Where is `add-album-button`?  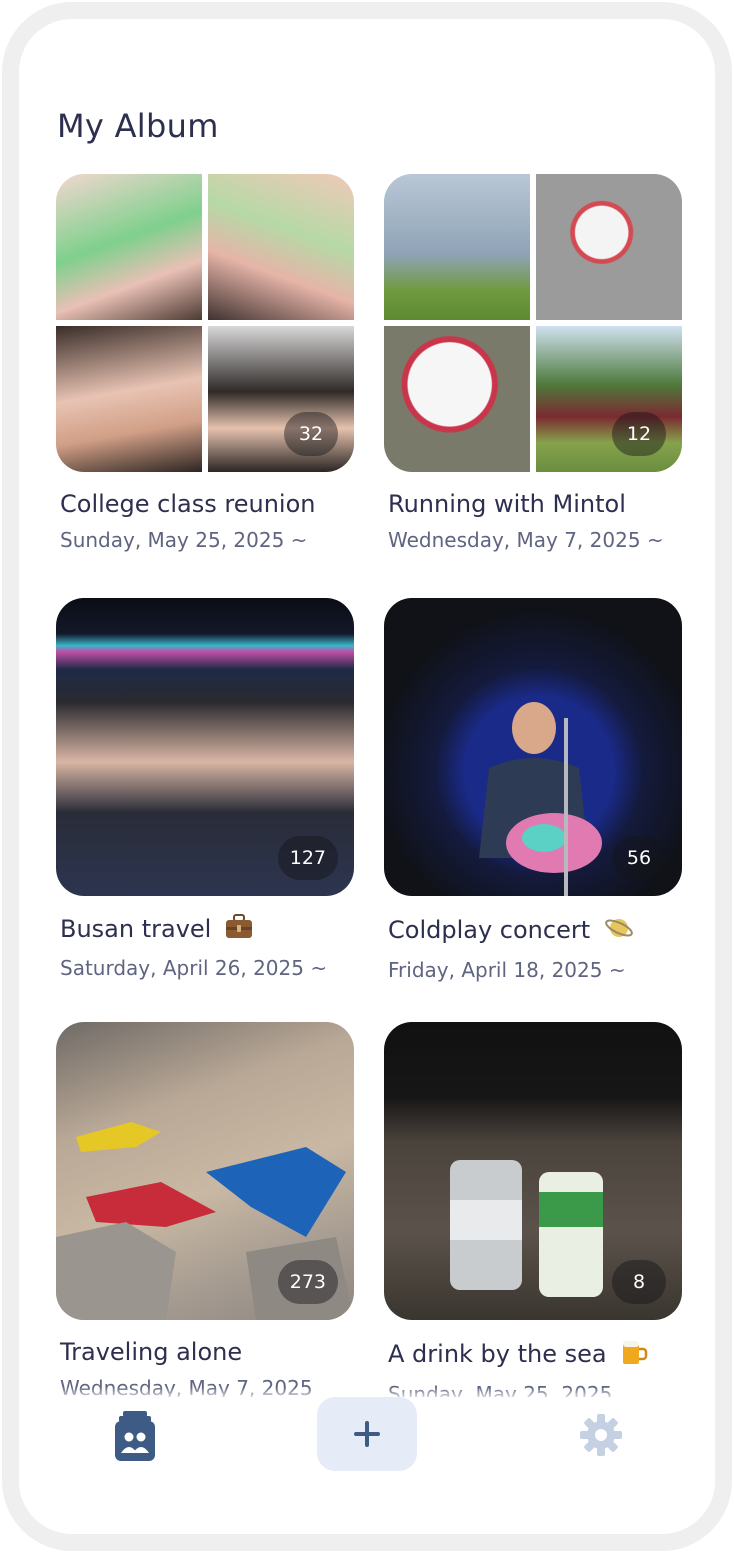 add-album-button is located at coordinates (367, 1434).